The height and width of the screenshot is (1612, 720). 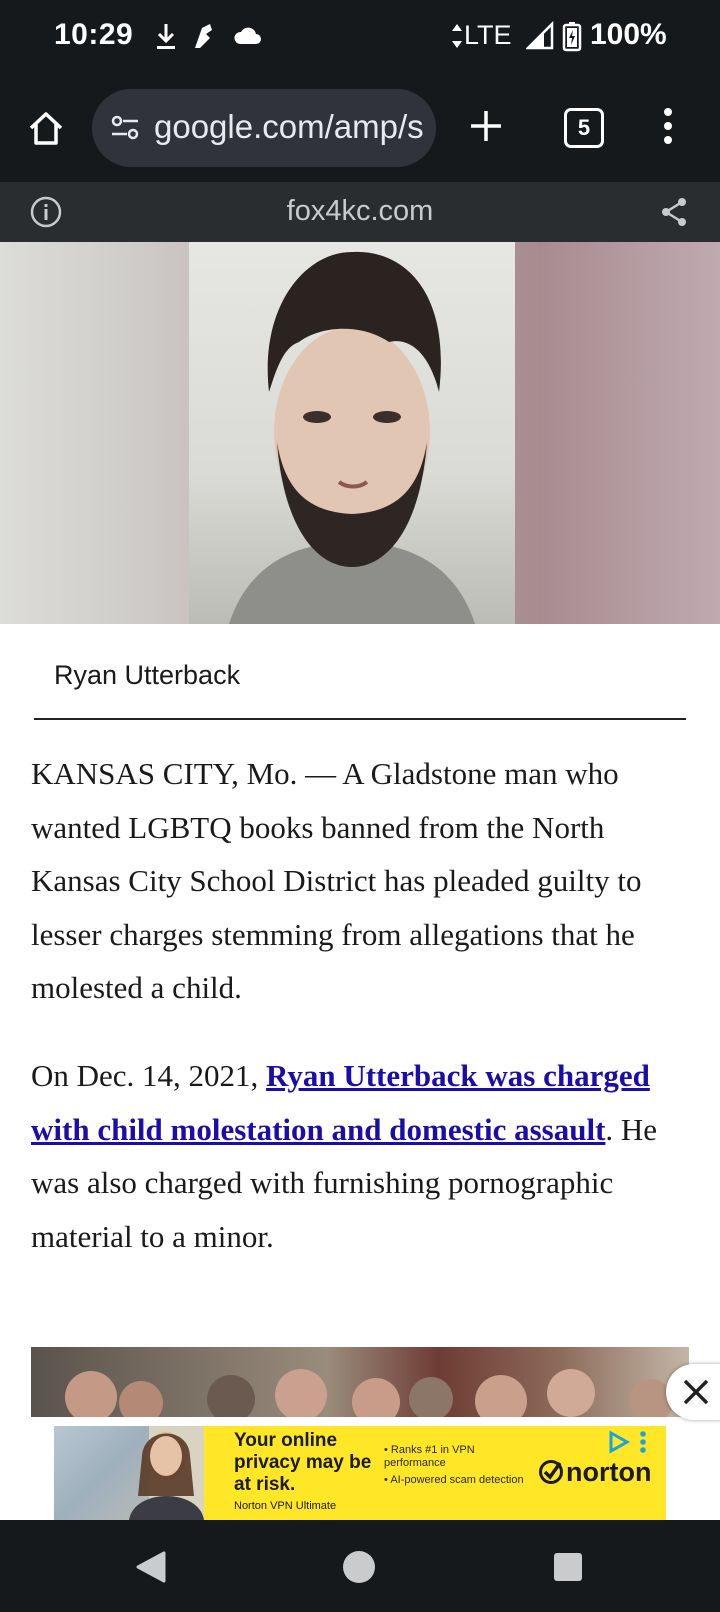 What do you see at coordinates (568, 1569) in the screenshot?
I see `recents-icon` at bounding box center [568, 1569].